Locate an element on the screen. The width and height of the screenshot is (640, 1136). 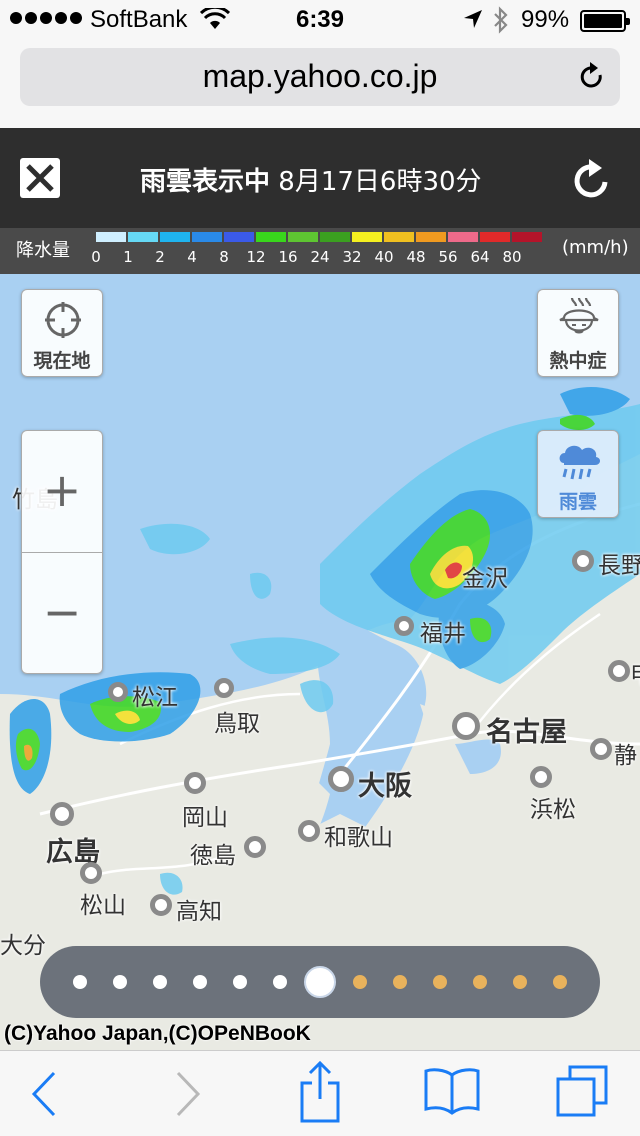
rain-cloud-label: 雨雲 is located at coordinates (577, 502).